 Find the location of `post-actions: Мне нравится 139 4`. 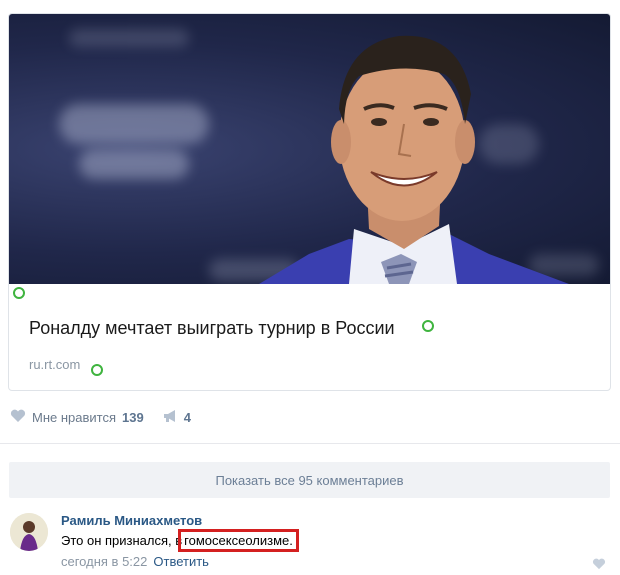

post-actions: Мне нравится 139 4 is located at coordinates (100, 417).